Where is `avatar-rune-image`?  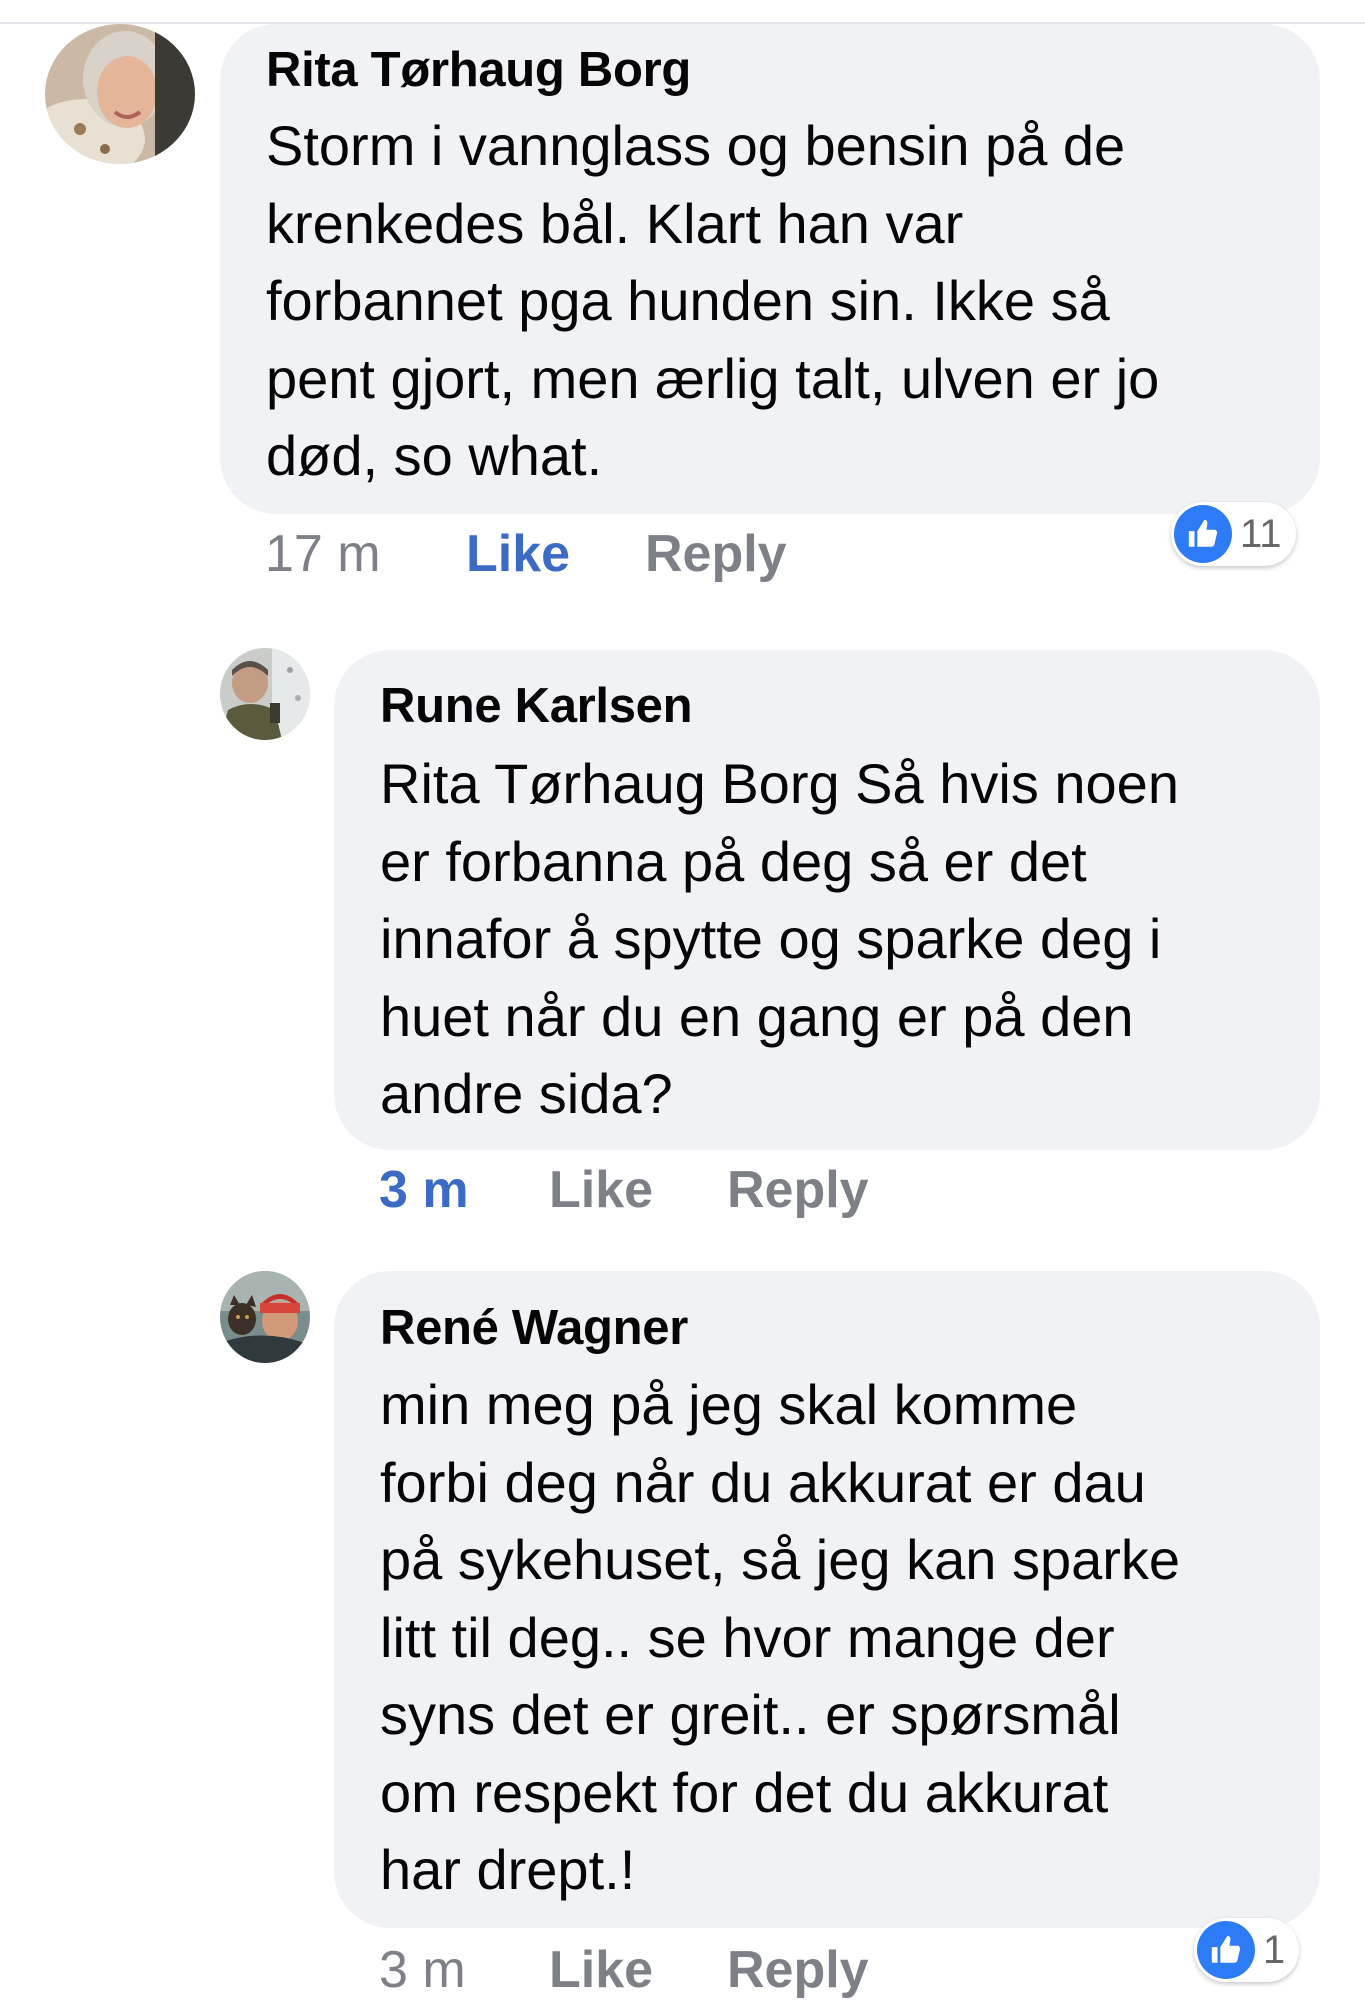 avatar-rune-image is located at coordinates (265, 694).